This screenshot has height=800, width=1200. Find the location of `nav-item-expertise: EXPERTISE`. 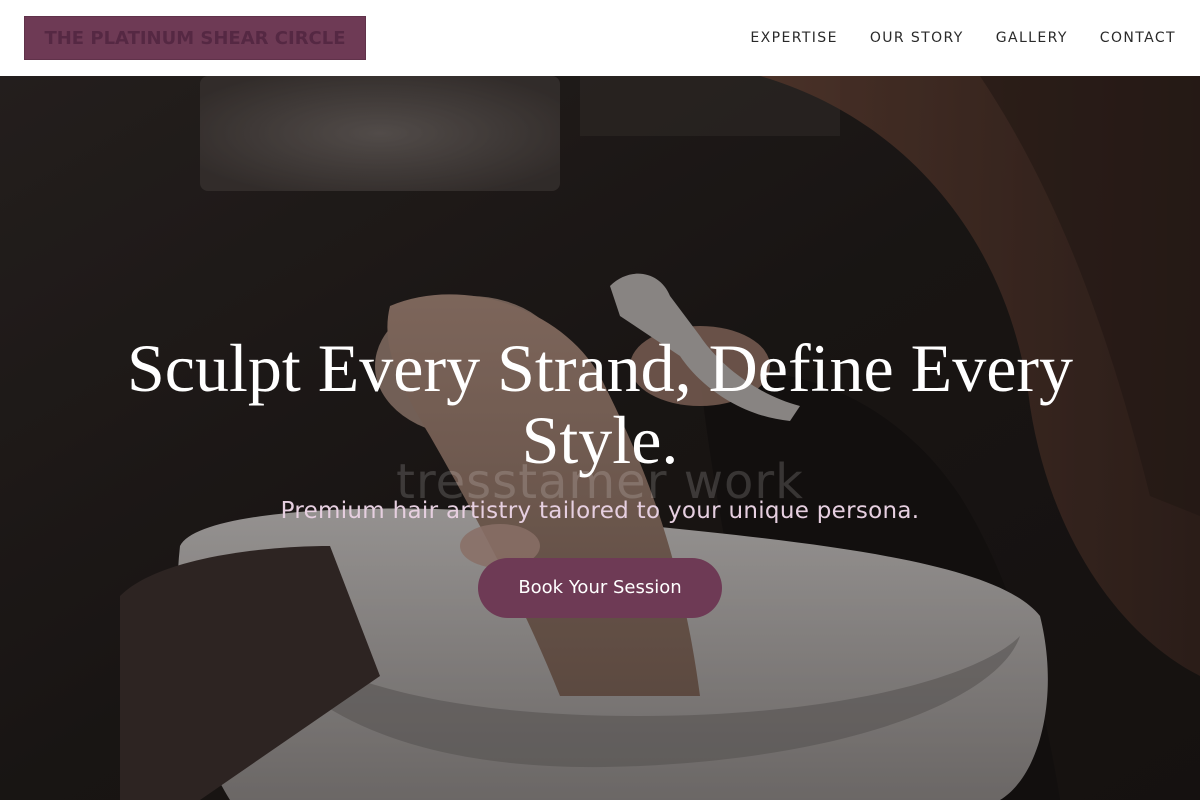

nav-item-expertise: EXPERTISE is located at coordinates (793, 38).